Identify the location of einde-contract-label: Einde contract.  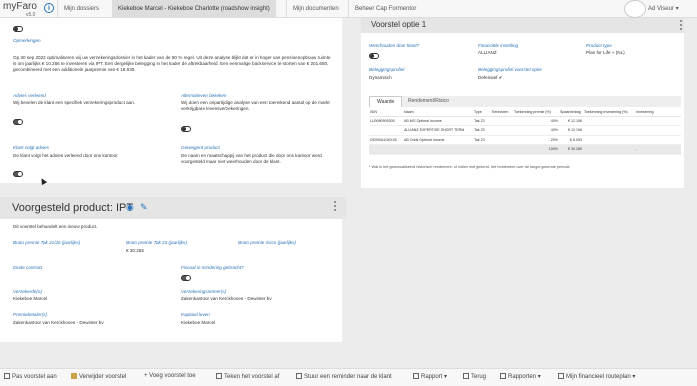
(28, 267).